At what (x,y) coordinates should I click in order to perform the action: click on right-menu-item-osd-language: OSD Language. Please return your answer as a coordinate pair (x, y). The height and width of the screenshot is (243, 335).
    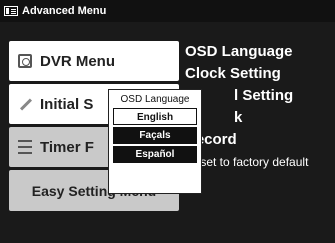
    Looking at the image, I should click on (258, 51).